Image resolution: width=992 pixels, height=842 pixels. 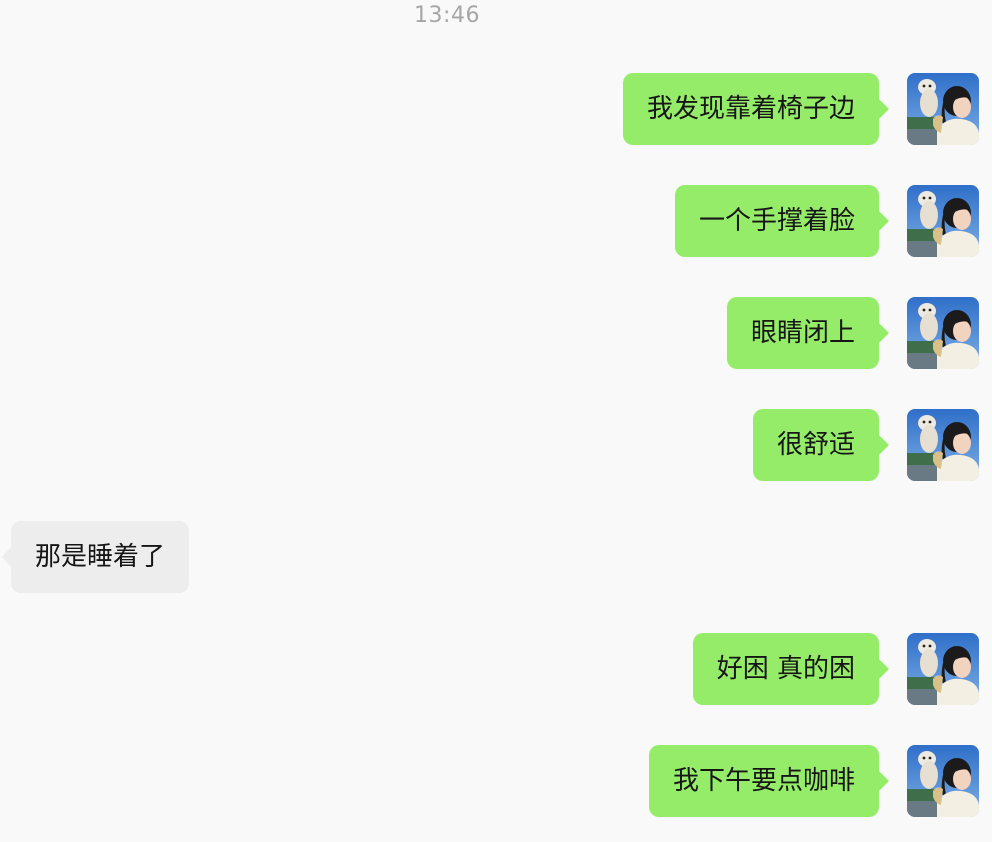 What do you see at coordinates (496, 781) in the screenshot?
I see `message-row-outgoing: 我下午要点咖啡` at bounding box center [496, 781].